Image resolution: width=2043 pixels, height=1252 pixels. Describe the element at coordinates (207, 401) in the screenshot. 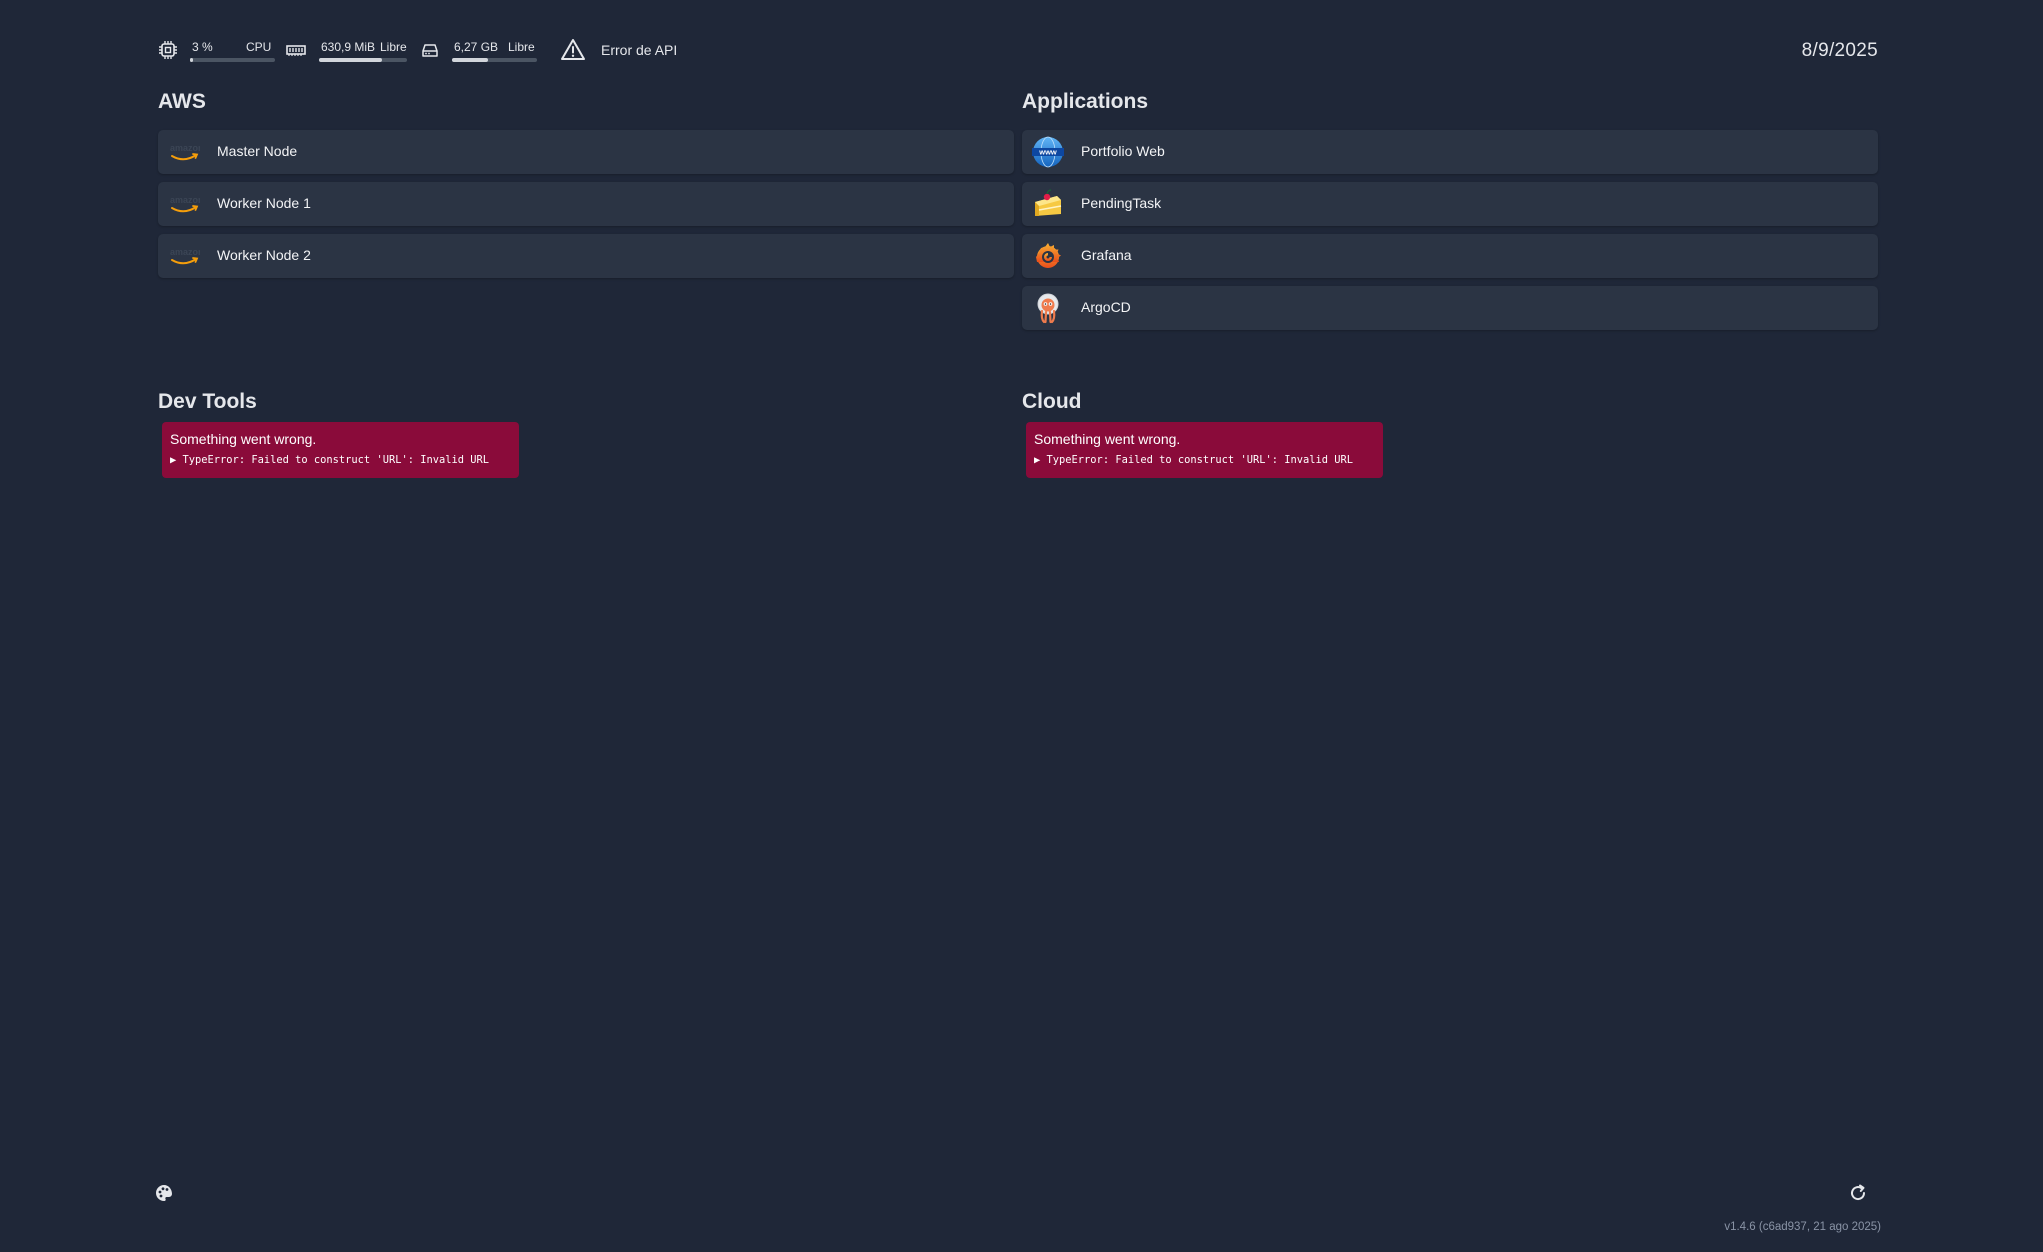

I see `group-title: Dev Tools` at that location.